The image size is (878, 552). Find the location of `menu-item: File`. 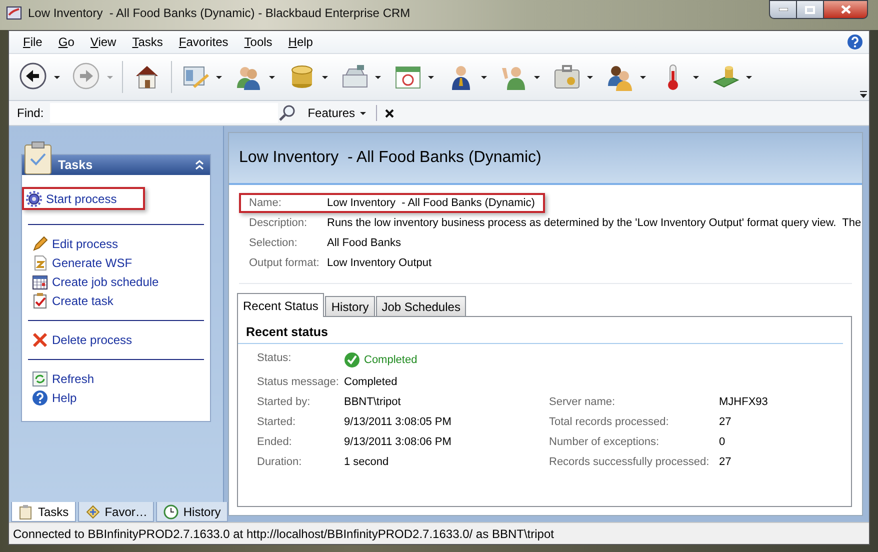

menu-item: File is located at coordinates (32, 42).